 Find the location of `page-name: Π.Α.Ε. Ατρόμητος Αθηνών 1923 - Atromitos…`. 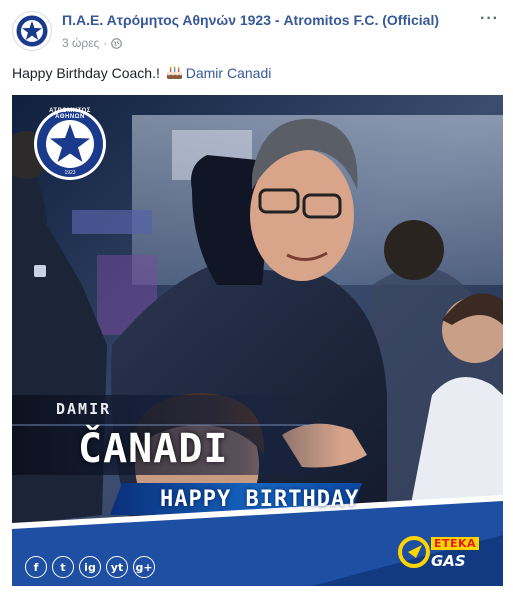

page-name: Π.Α.Ε. Ατρόμητος Αθηνών 1923 - Atromitos… is located at coordinates (272, 20).